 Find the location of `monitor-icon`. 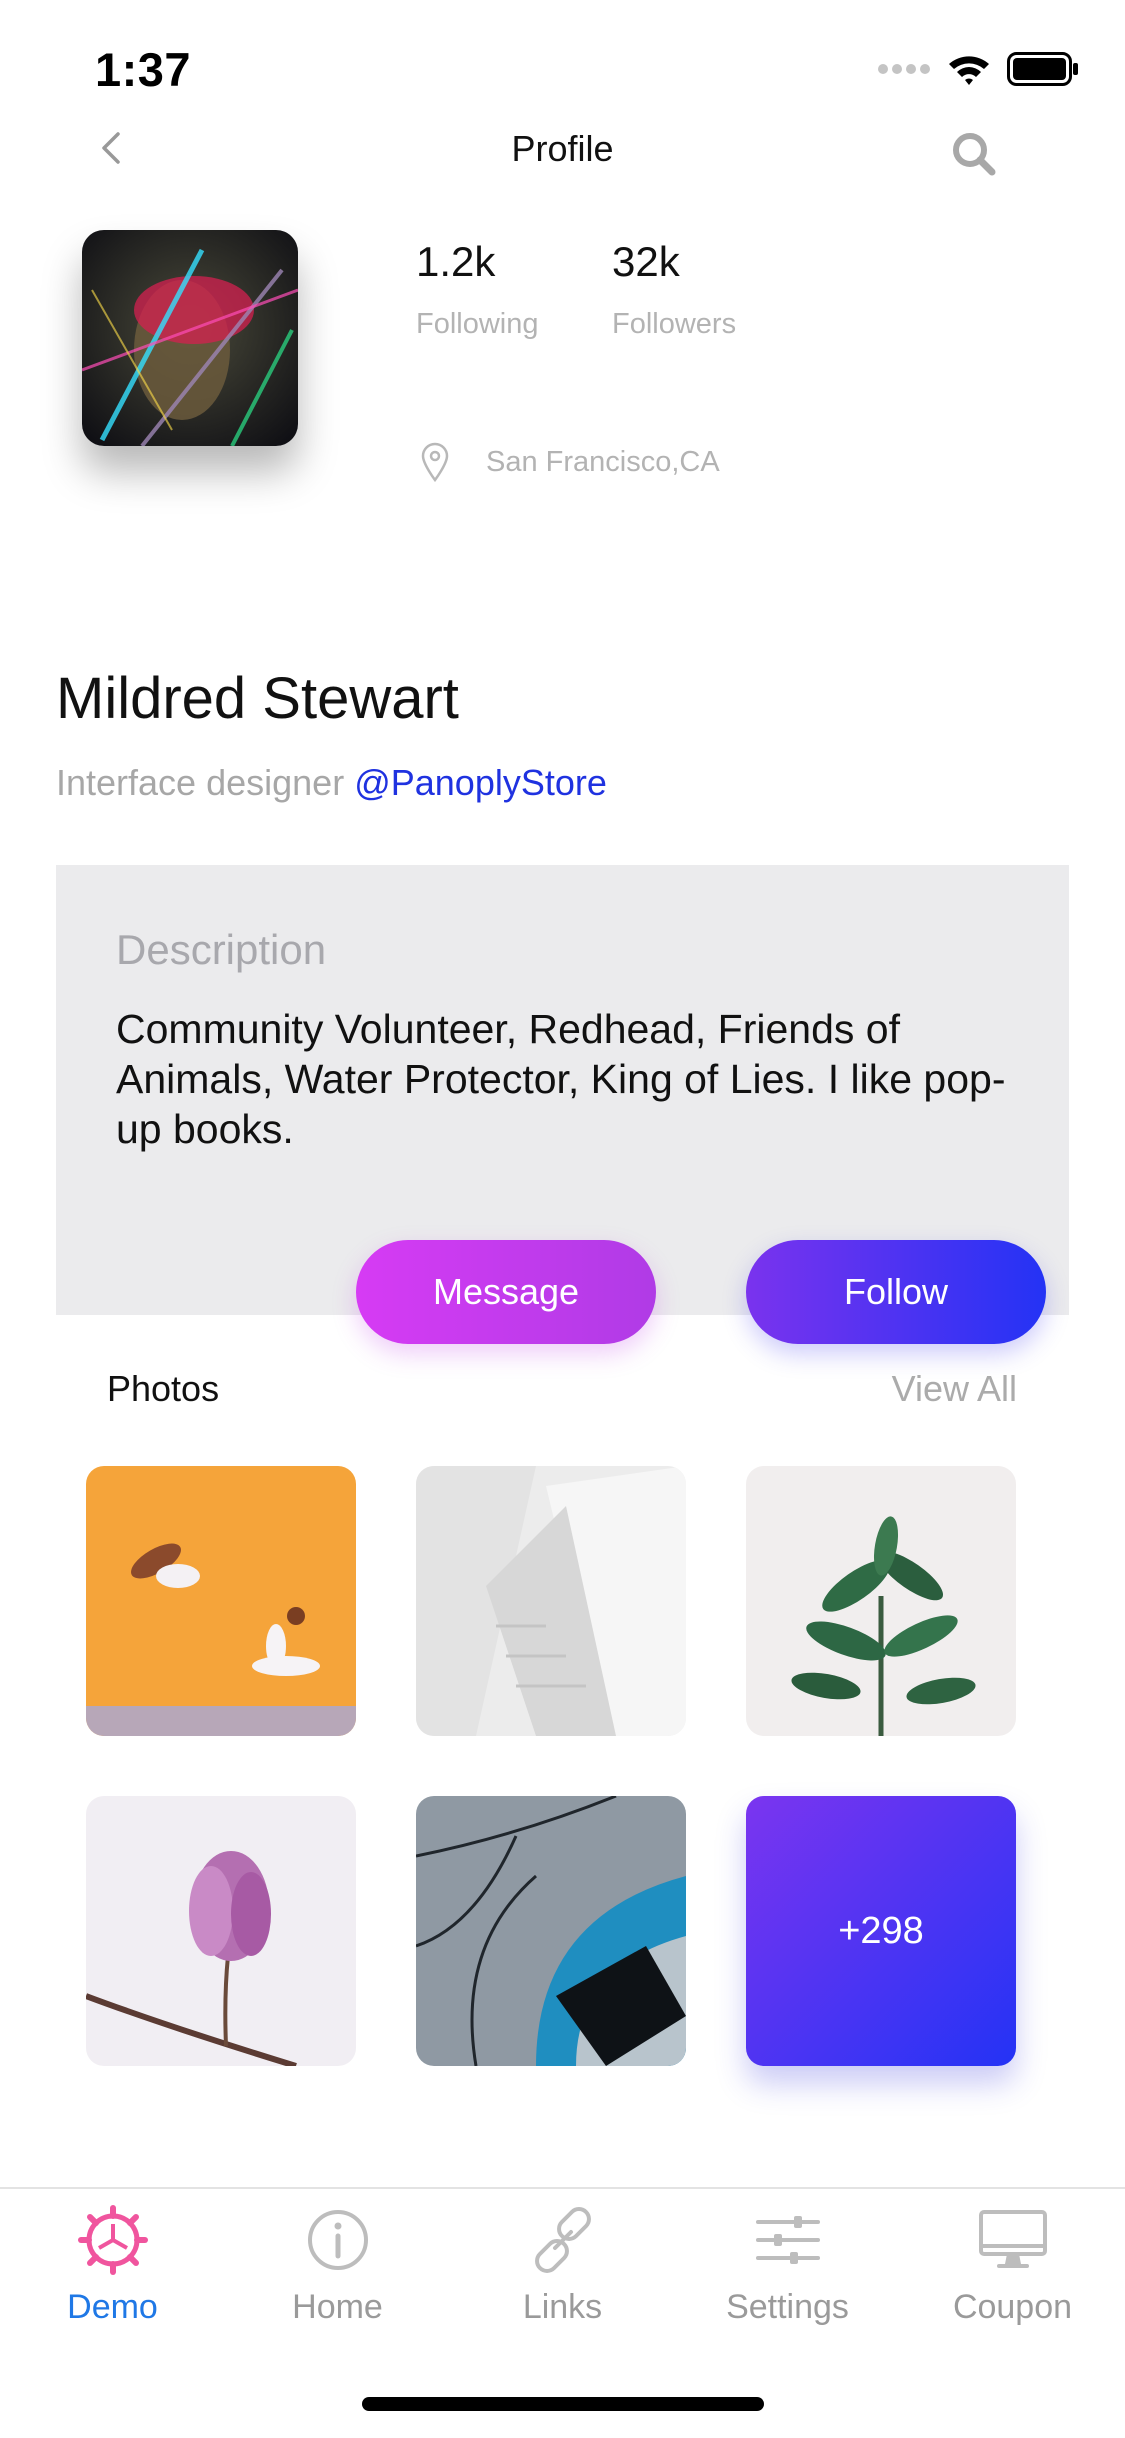

monitor-icon is located at coordinates (1012, 2239).